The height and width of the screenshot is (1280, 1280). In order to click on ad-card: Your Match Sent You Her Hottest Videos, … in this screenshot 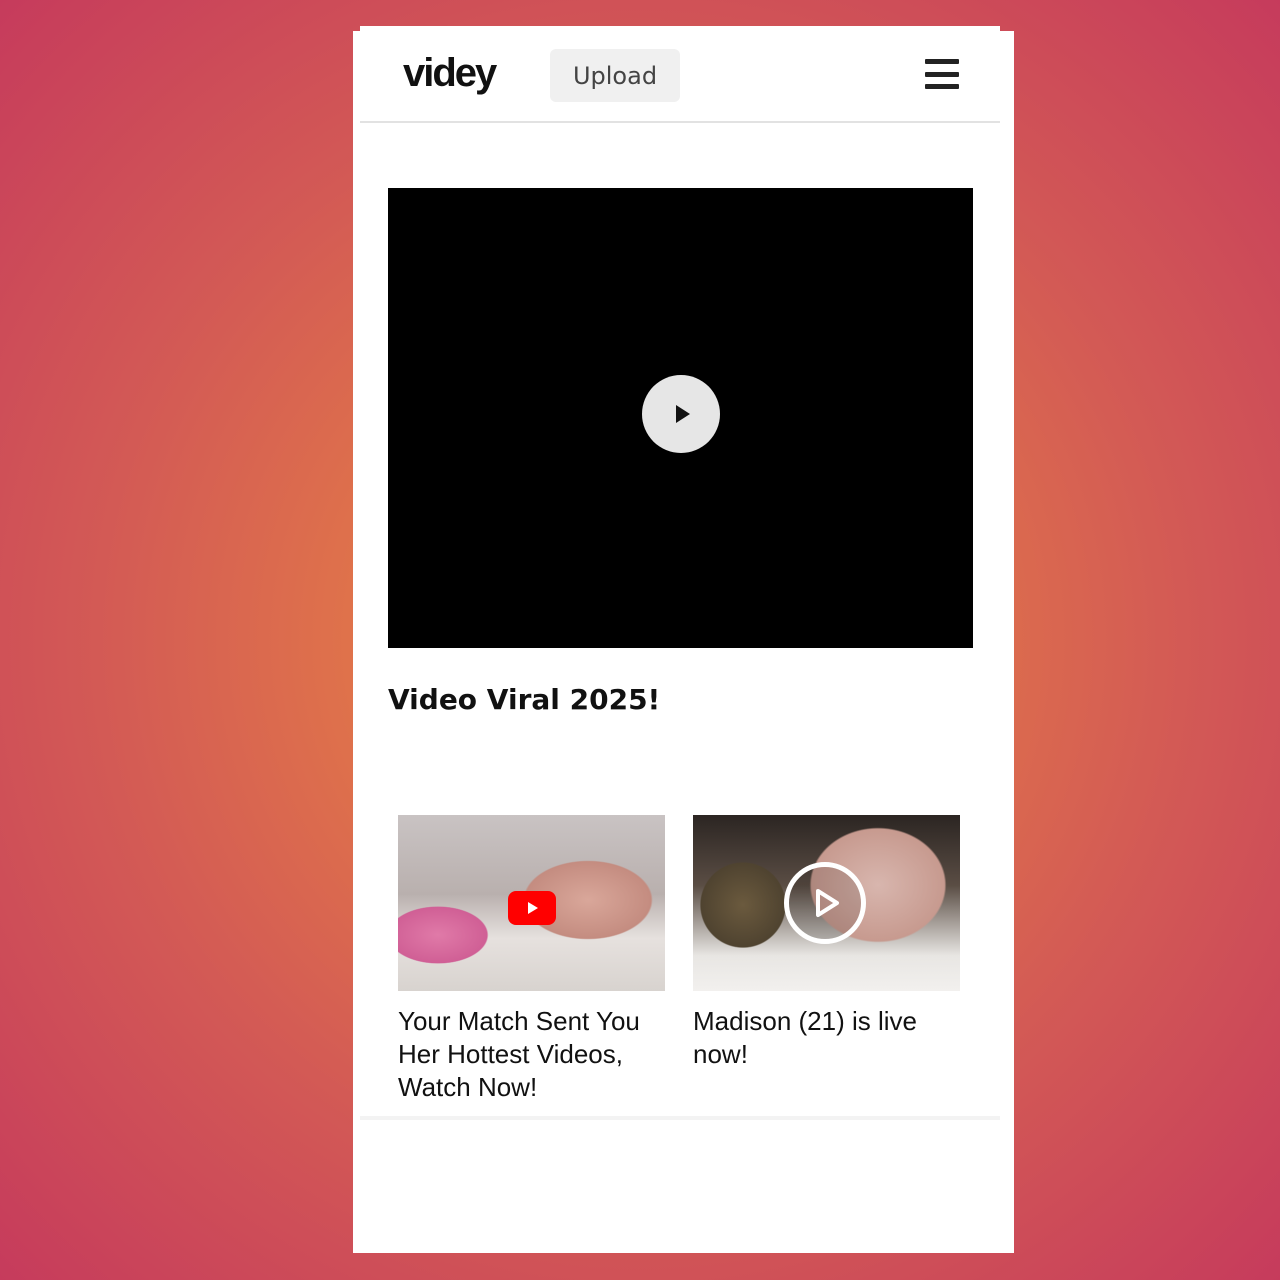, I will do `click(531, 959)`.